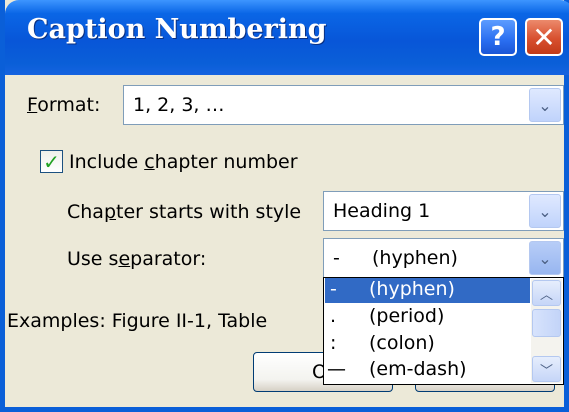  I want to click on close-button: ✕, so click(544, 37).